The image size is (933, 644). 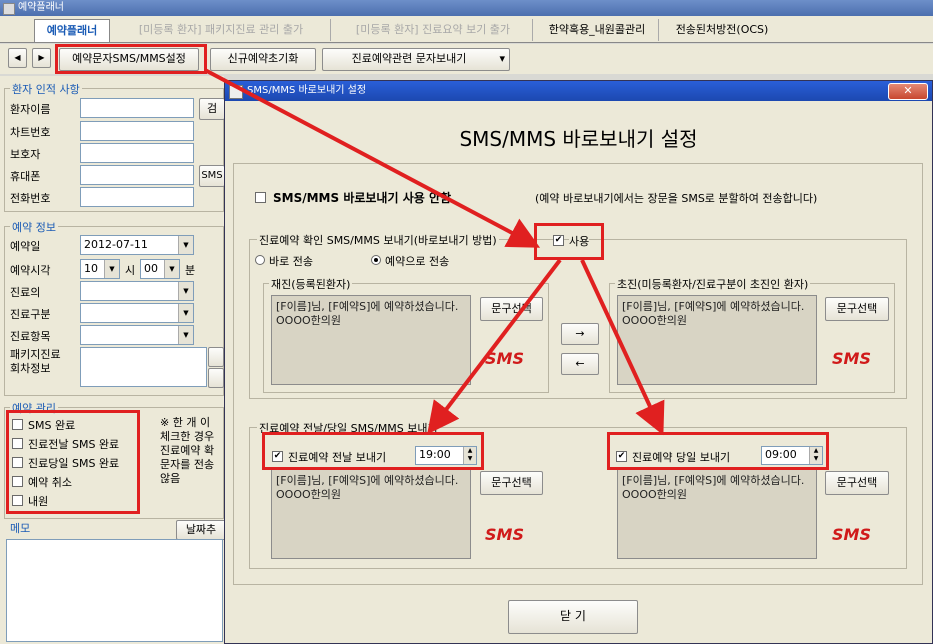 I want to click on firstvisit-select-button: 문구선택, so click(x=857, y=309).